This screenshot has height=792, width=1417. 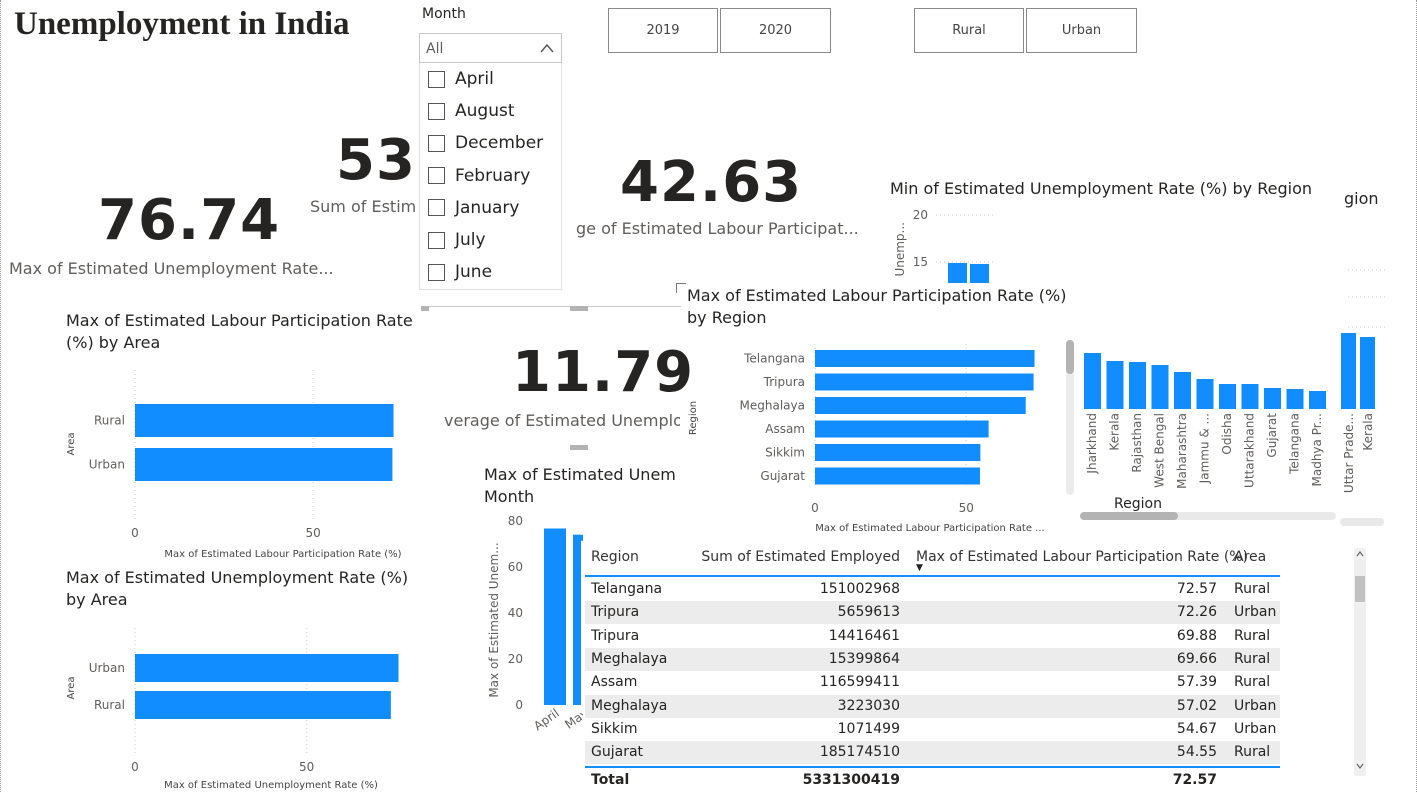 What do you see at coordinates (113, 342) in the screenshot?
I see `labour-by-area-title-line2: (%) by Area` at bounding box center [113, 342].